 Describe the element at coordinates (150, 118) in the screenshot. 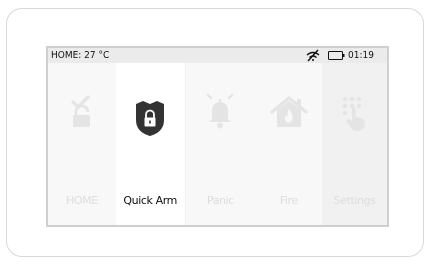

I see `shield-lock-icon` at that location.